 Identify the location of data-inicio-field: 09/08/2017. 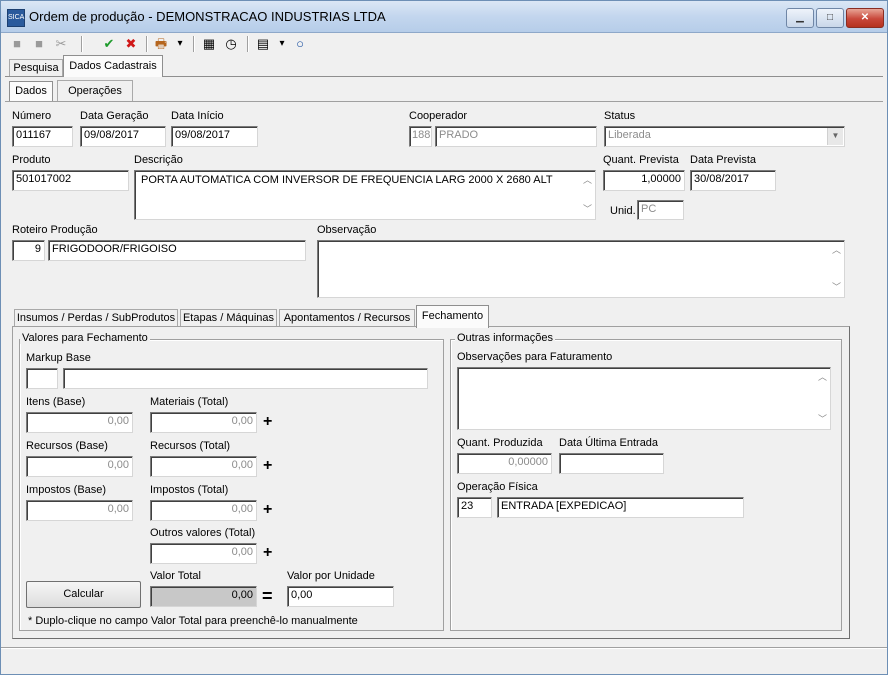
(214, 136).